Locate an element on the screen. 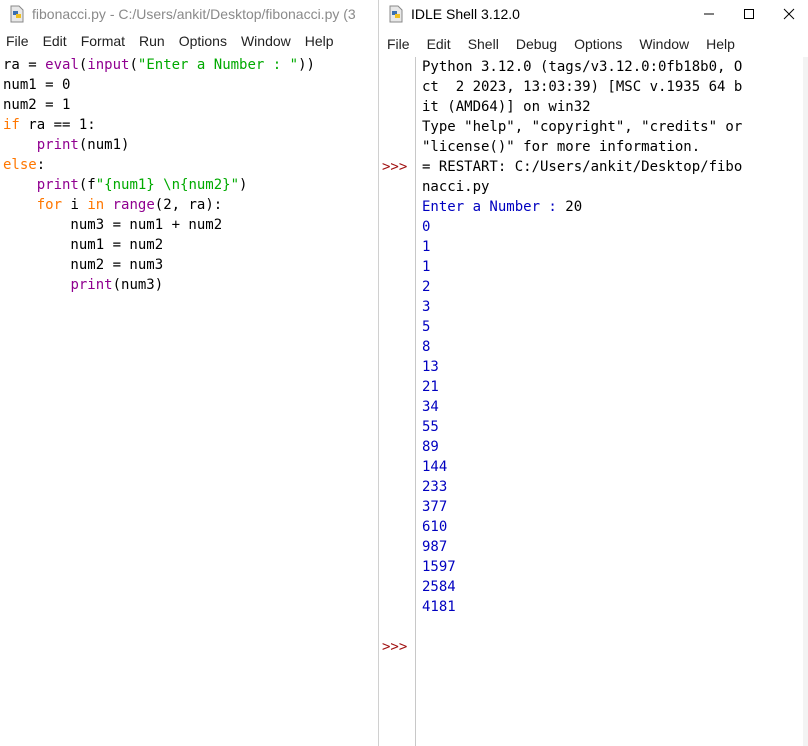 This screenshot has width=808, height=746. output-line: 0 is located at coordinates (426, 227).